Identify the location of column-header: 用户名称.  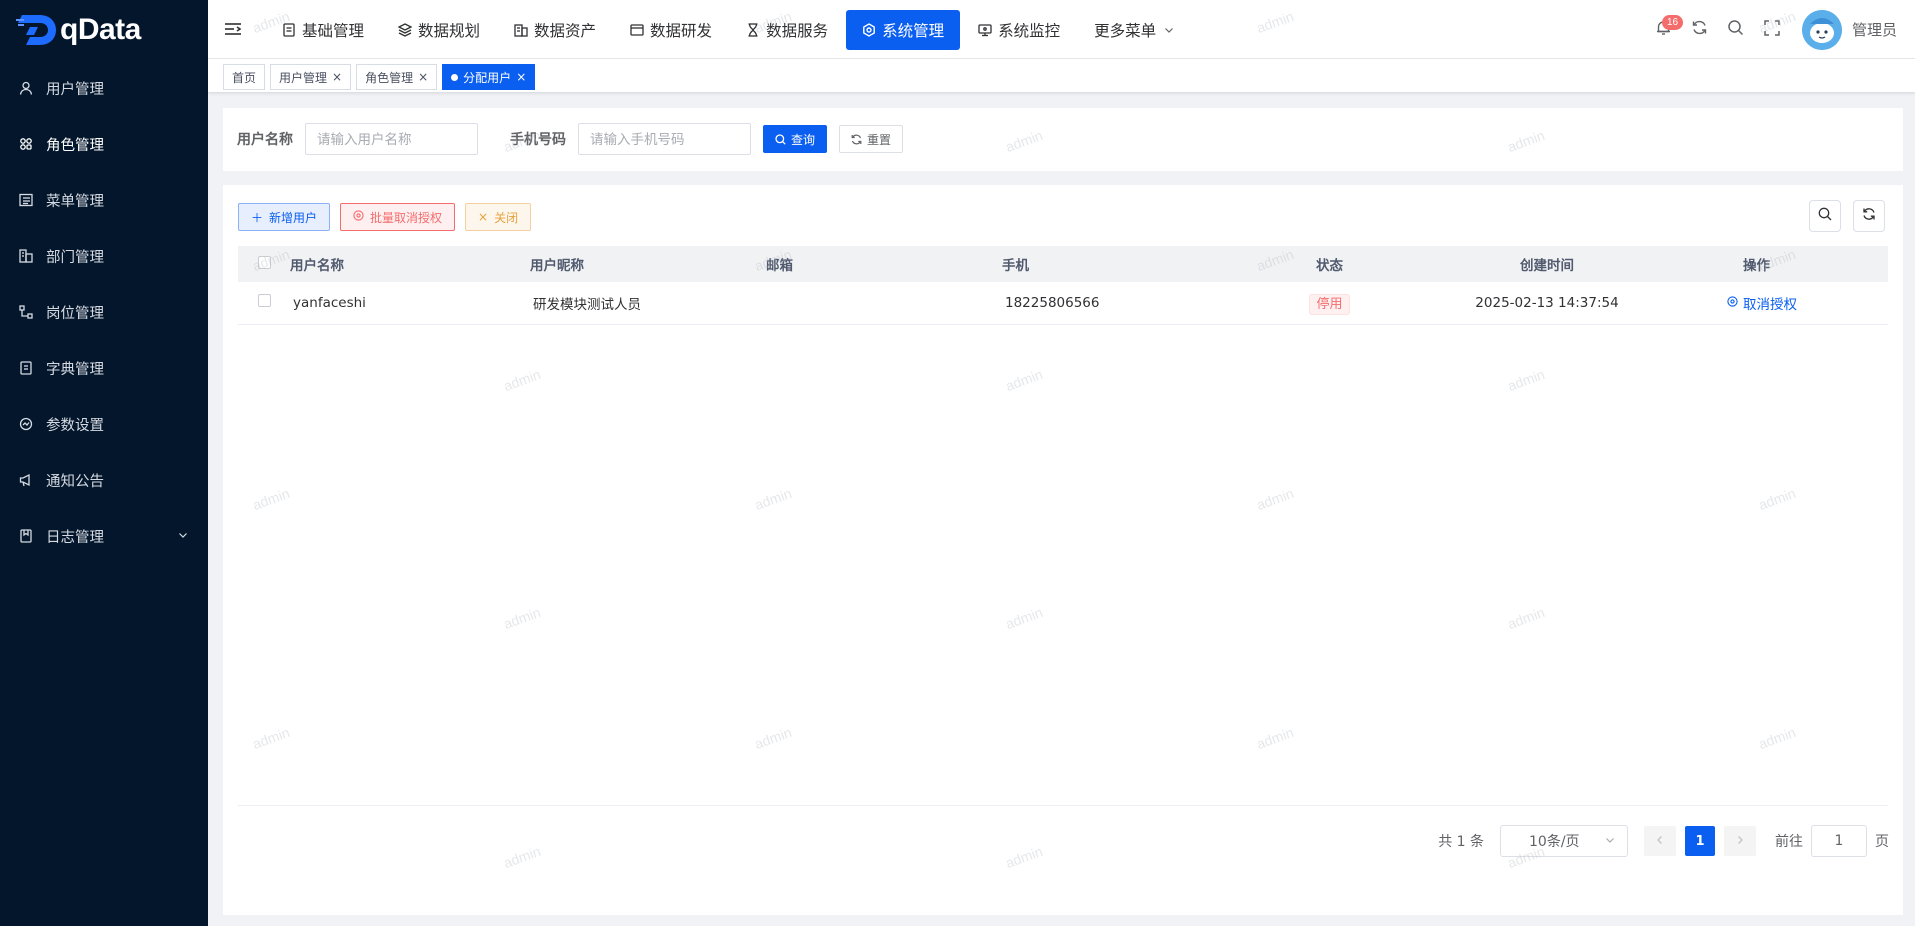
(410, 264).